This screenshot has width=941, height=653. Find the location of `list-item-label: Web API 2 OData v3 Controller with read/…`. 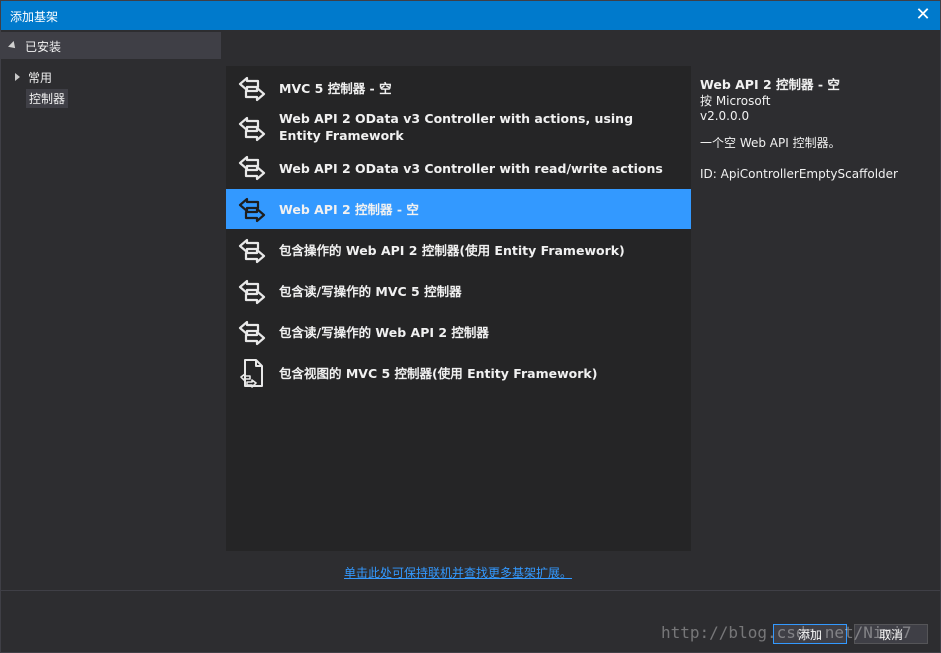

list-item-label: Web API 2 OData v3 Controller with read/… is located at coordinates (471, 168).